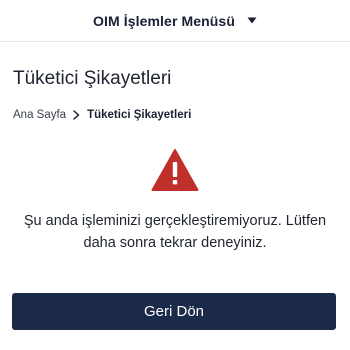  What do you see at coordinates (39, 115) in the screenshot?
I see `breadcrumb-home-link: Ana Sayfa` at bounding box center [39, 115].